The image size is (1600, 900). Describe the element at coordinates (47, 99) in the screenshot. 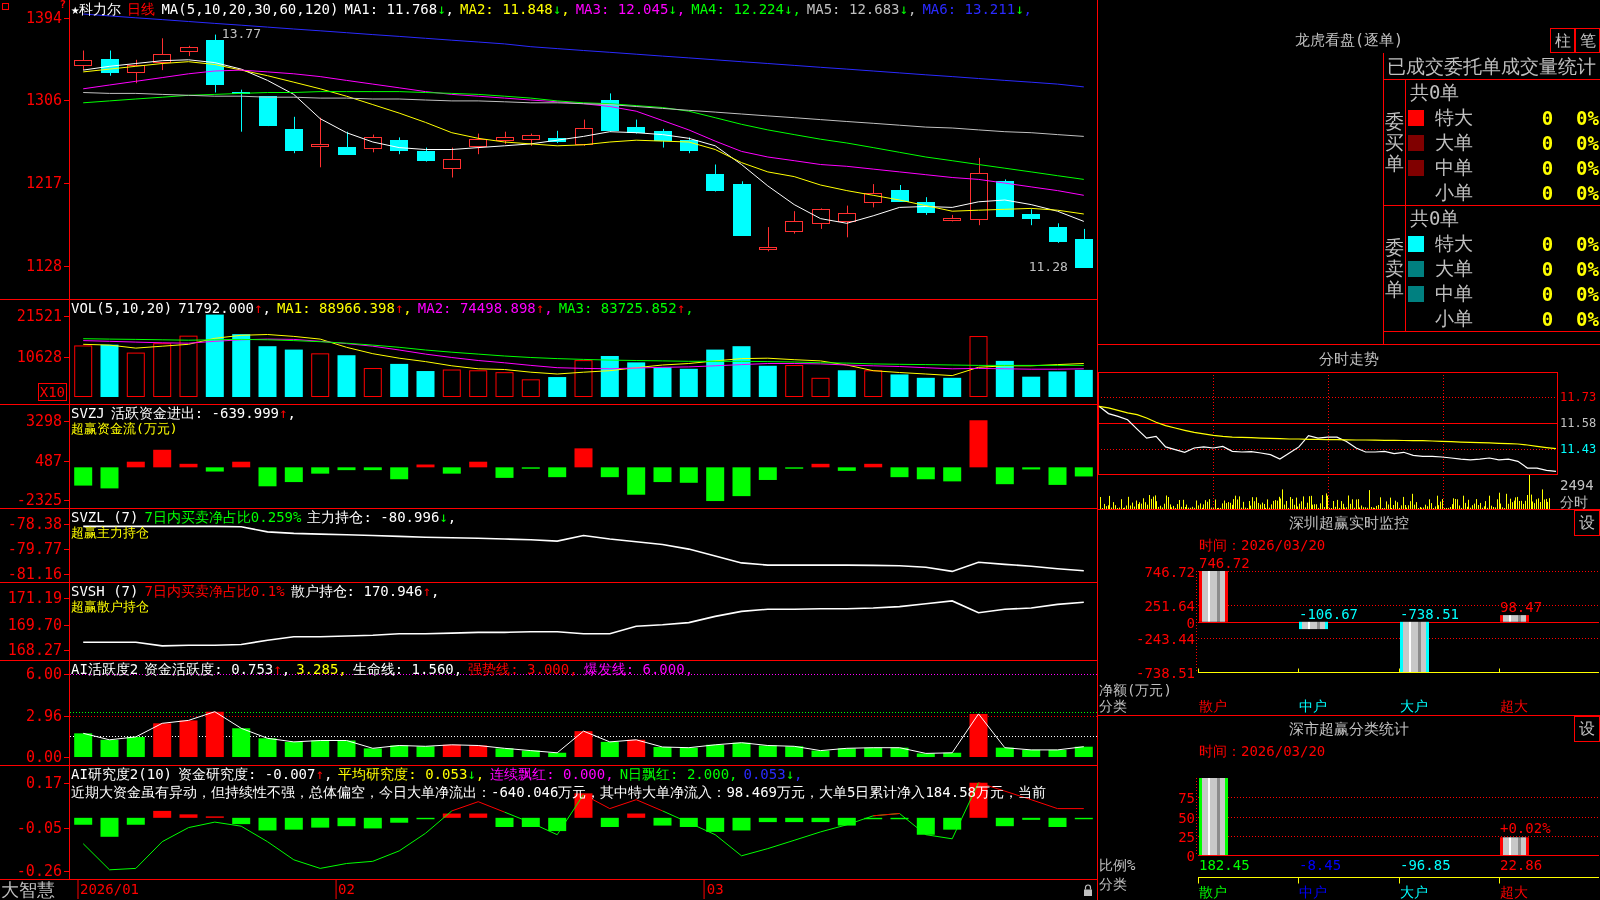

I see `axis-tick-label: 1306` at that location.